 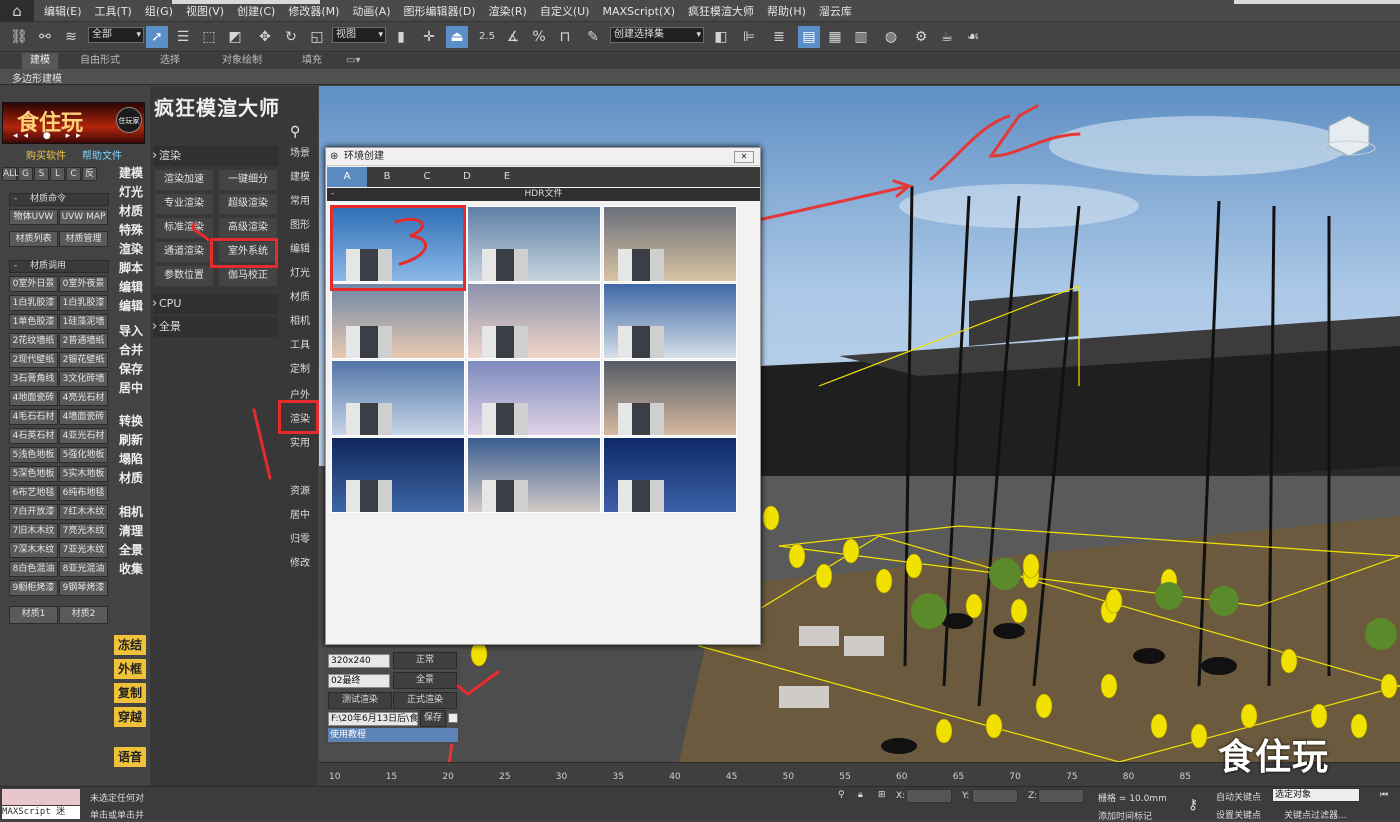 I want to click on angle-snap-icon: ∡, so click(x=513, y=37).